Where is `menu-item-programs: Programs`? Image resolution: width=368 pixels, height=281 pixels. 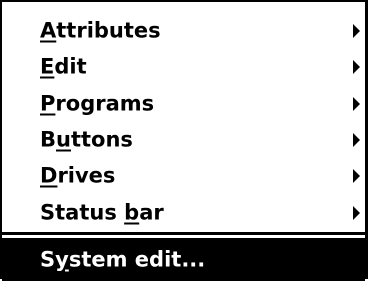 menu-item-programs: Programs is located at coordinates (183, 103).